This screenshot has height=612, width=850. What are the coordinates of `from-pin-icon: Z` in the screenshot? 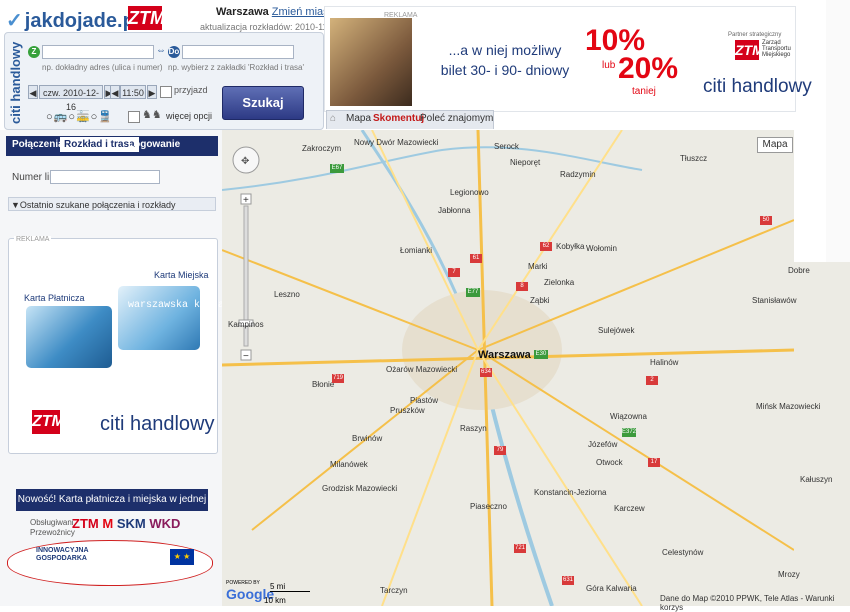 It's located at (34, 52).